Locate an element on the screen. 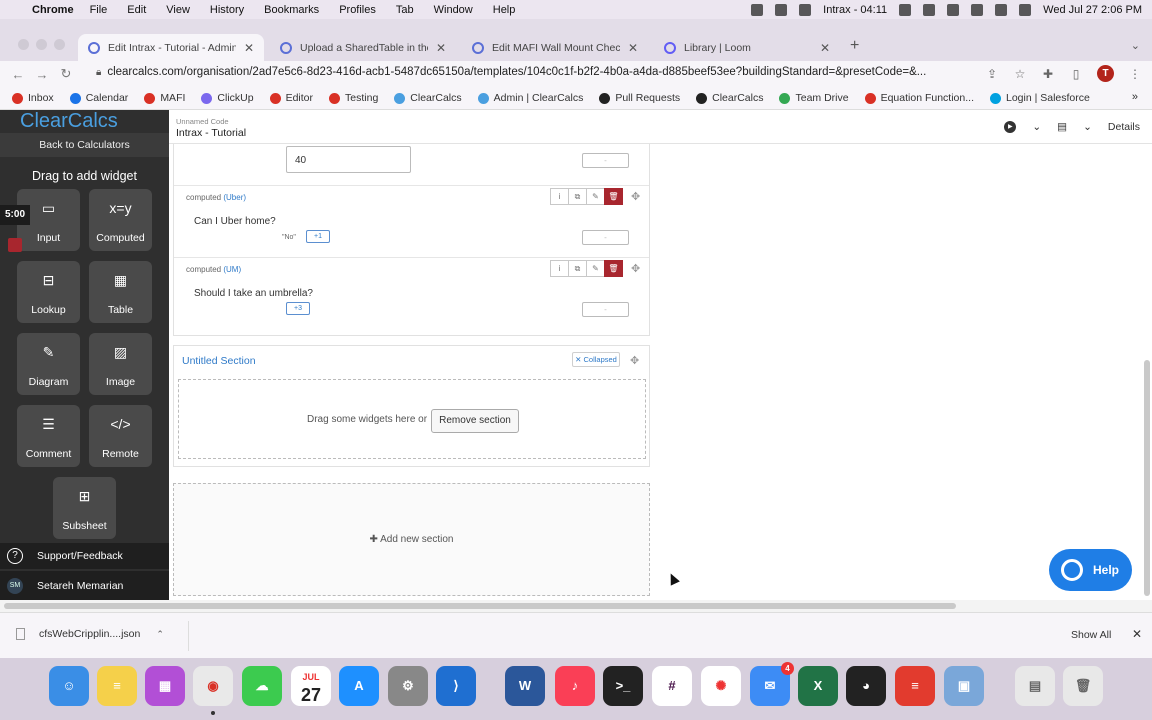 The width and height of the screenshot is (1152, 720). menu-app-name: Chrome is located at coordinates (53, 10).